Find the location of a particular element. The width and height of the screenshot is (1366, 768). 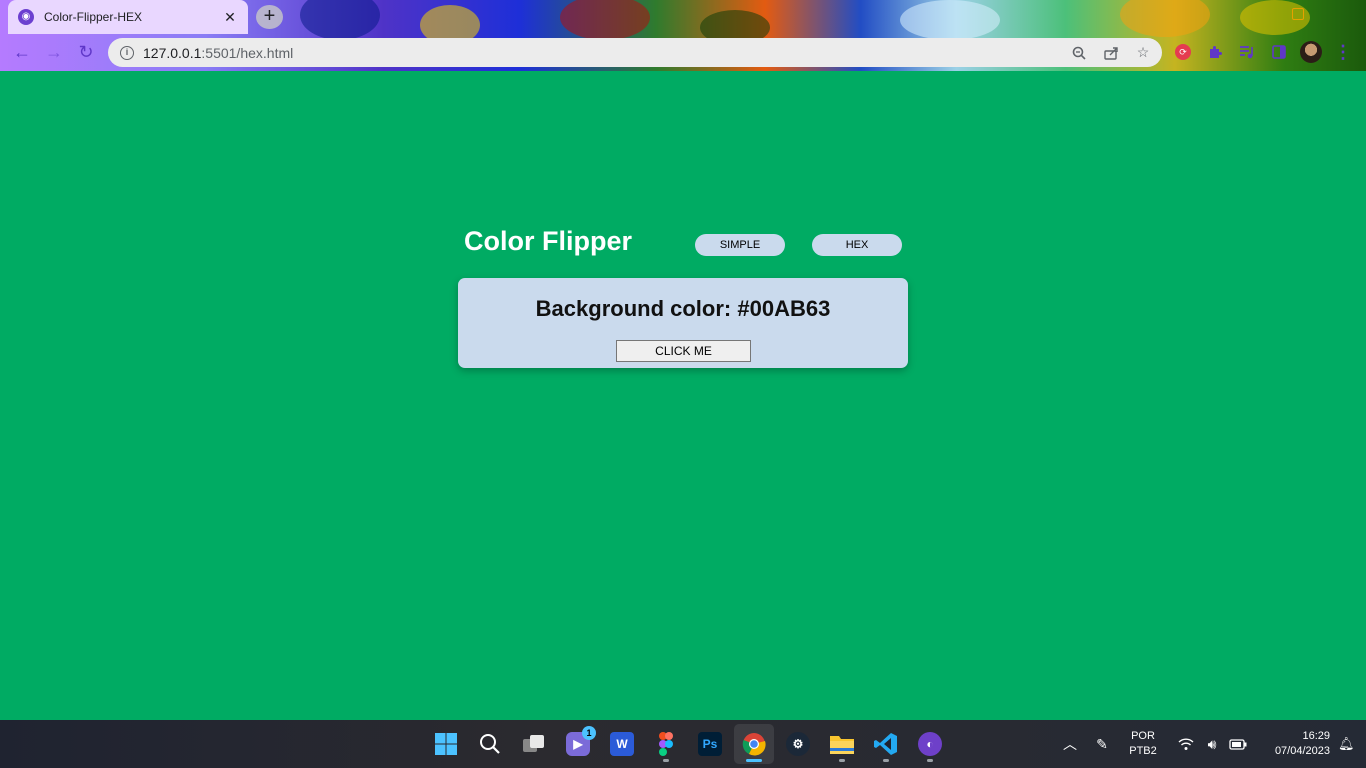

pen-icon: ✎ is located at coordinates (1102, 744).